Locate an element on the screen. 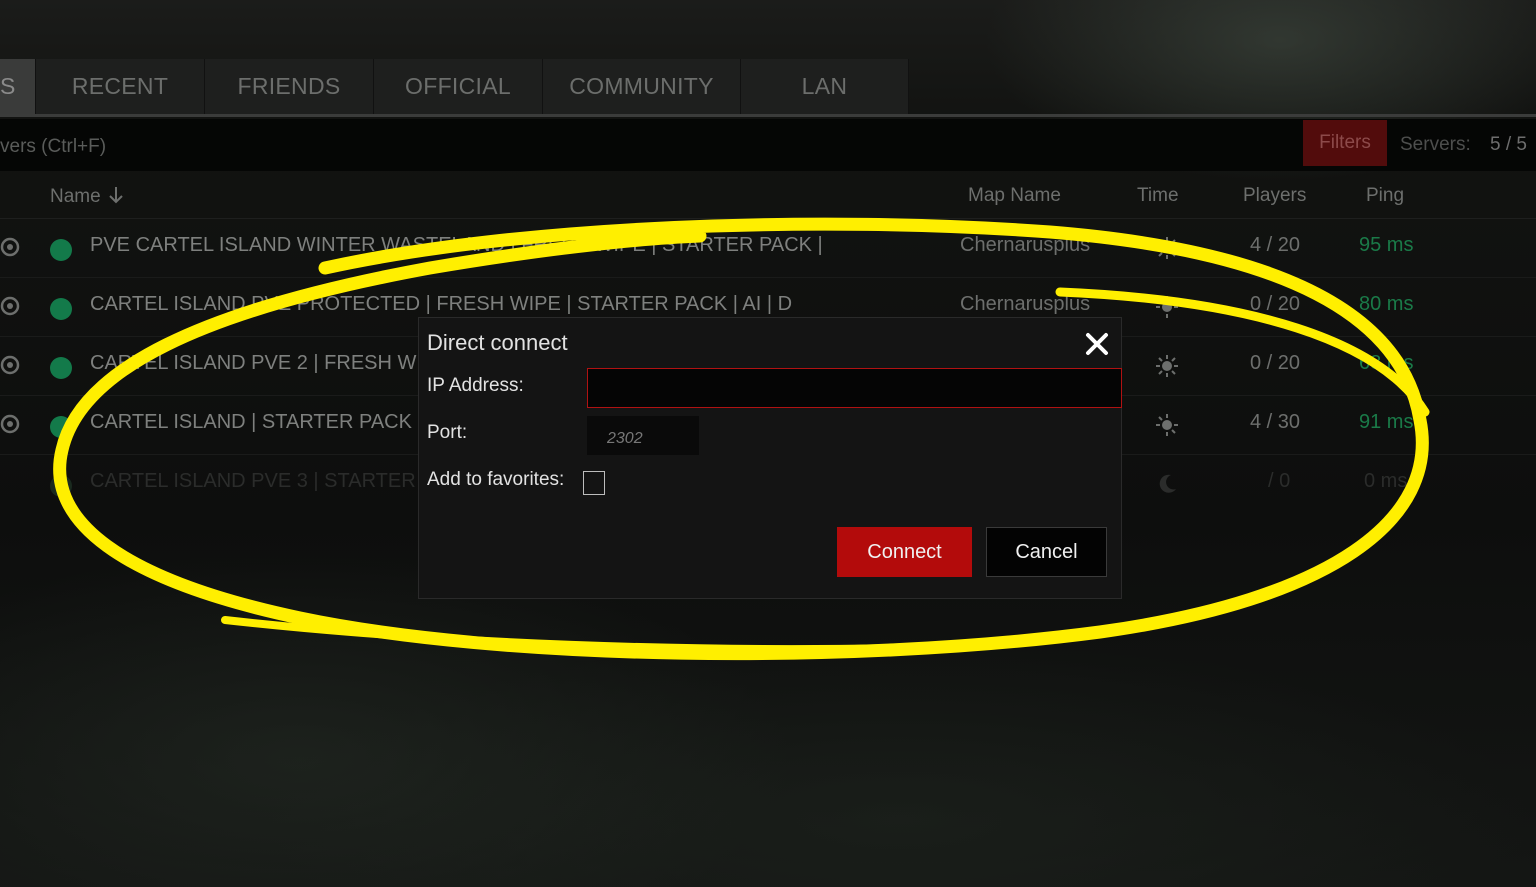 The image size is (1536, 887). tab-community: COMMUNITY is located at coordinates (642, 86).